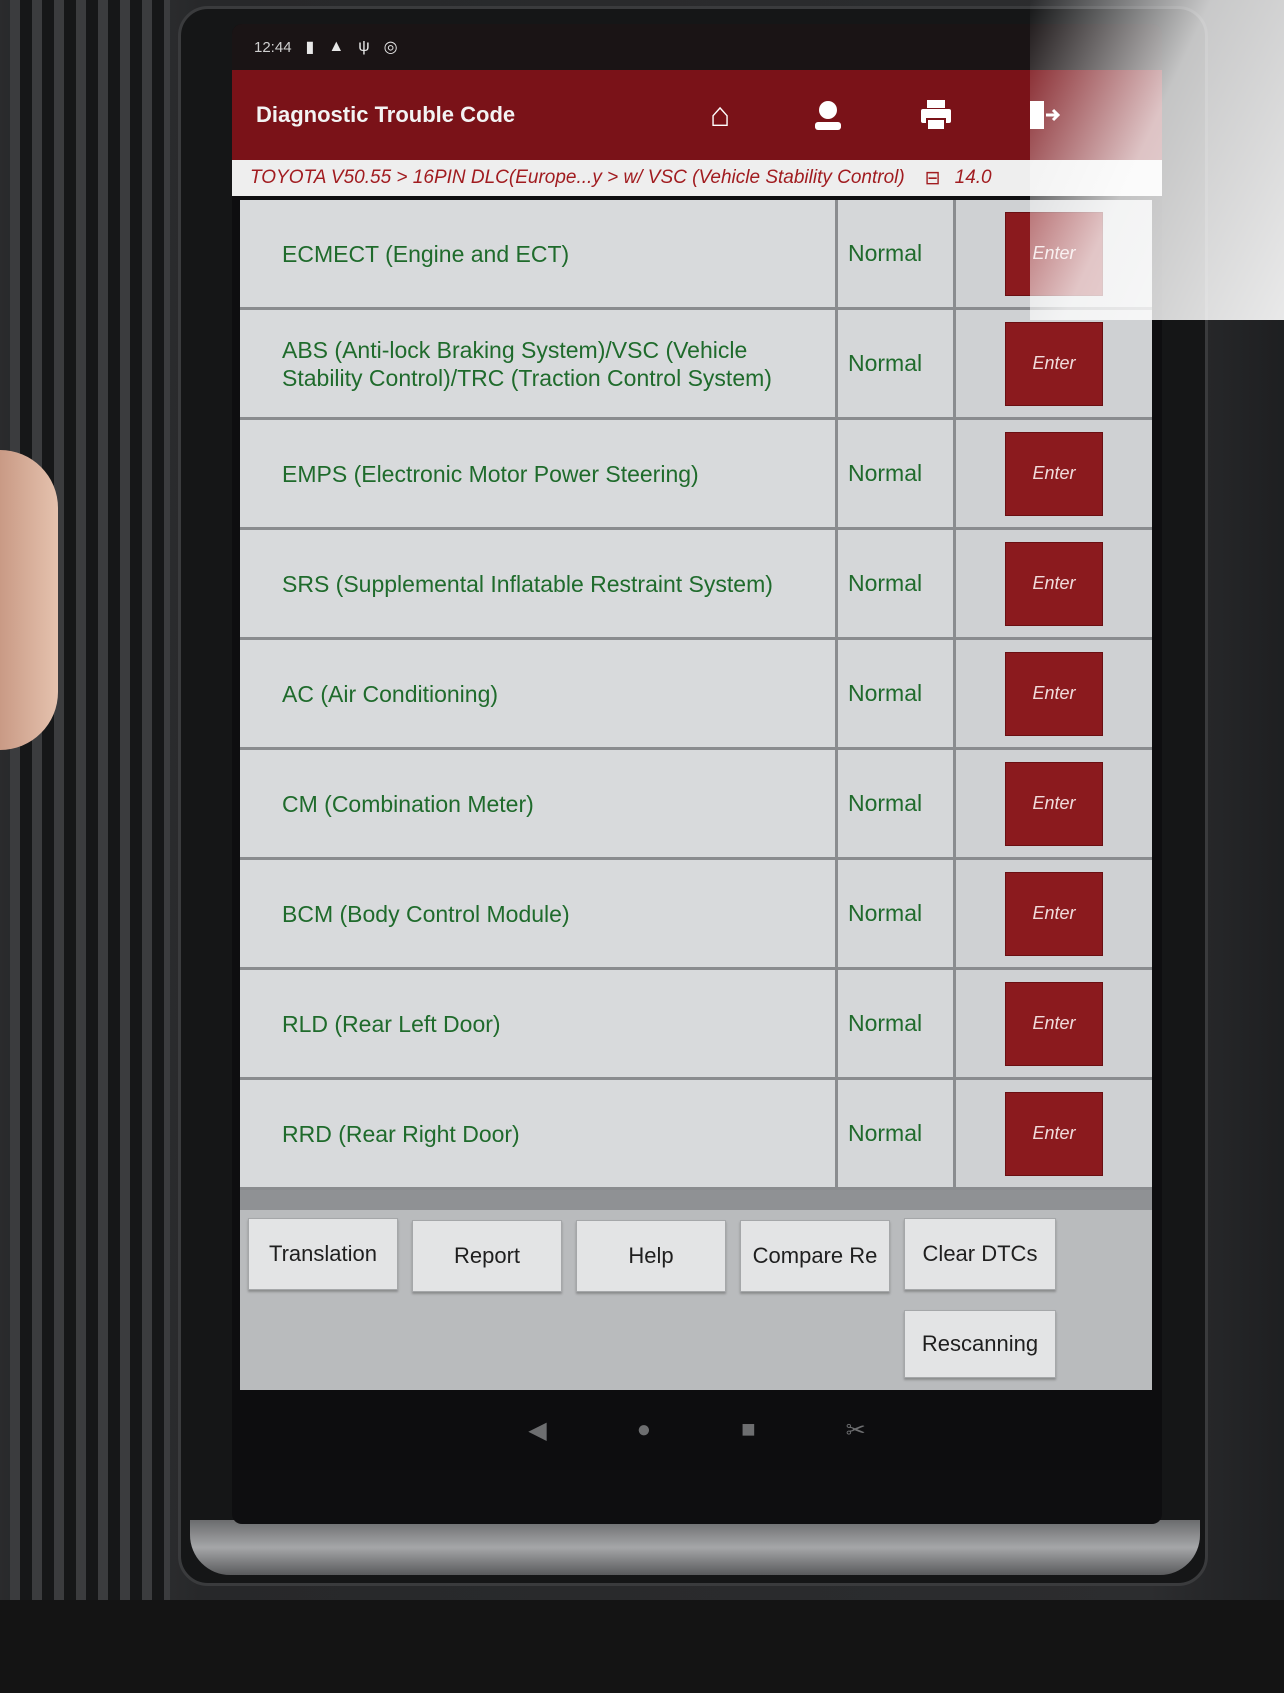 This screenshot has height=1693, width=1284. I want to click on system-name: RRD (Rear Right Door), so click(539, 1133).